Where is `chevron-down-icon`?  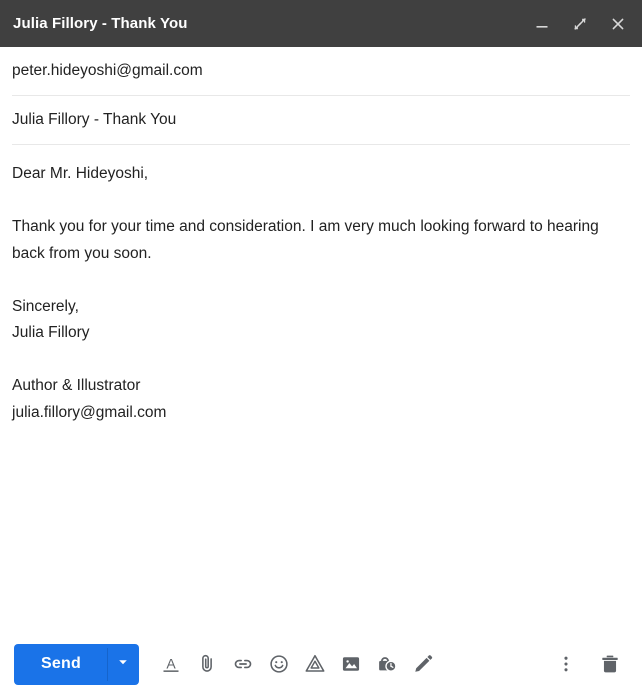
chevron-down-icon is located at coordinates (123, 664).